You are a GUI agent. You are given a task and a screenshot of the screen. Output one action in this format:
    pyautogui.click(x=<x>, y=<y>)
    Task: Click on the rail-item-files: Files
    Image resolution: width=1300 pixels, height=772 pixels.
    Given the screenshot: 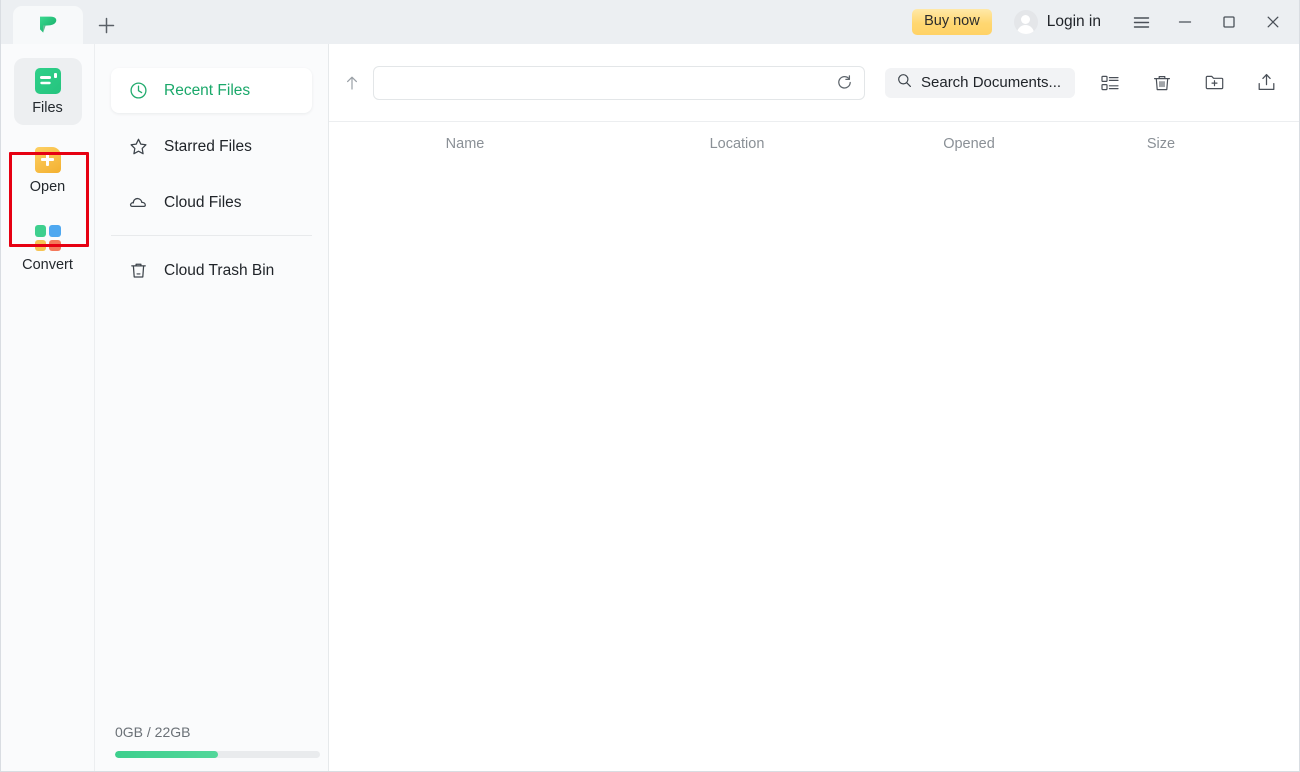 What is the action you would take?
    pyautogui.click(x=47, y=91)
    